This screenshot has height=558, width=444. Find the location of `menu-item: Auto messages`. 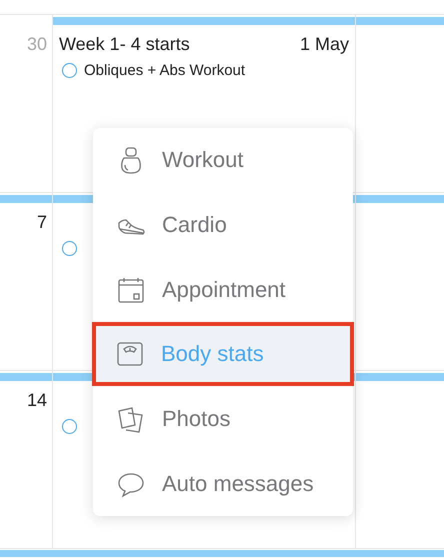

menu-item: Auto messages is located at coordinates (223, 484).